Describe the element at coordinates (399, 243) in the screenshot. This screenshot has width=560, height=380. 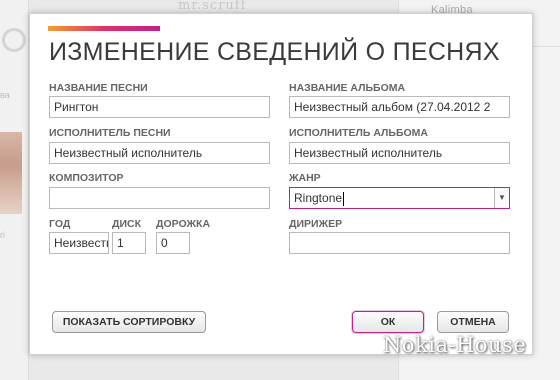
I see `conductor-input` at that location.